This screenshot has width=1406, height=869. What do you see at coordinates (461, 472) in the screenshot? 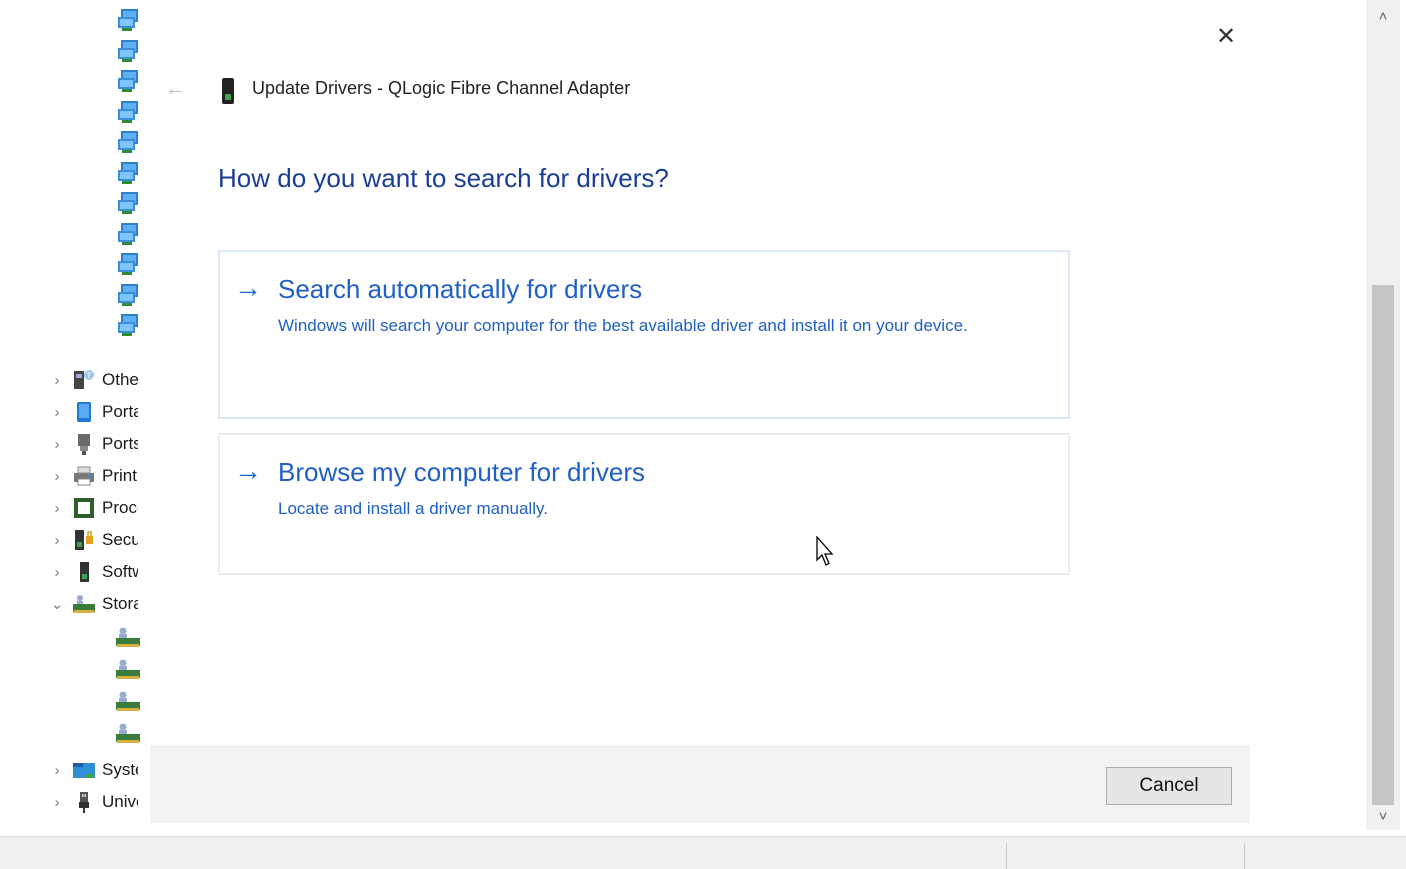
I see `option-title: Browse my computer for drivers` at bounding box center [461, 472].